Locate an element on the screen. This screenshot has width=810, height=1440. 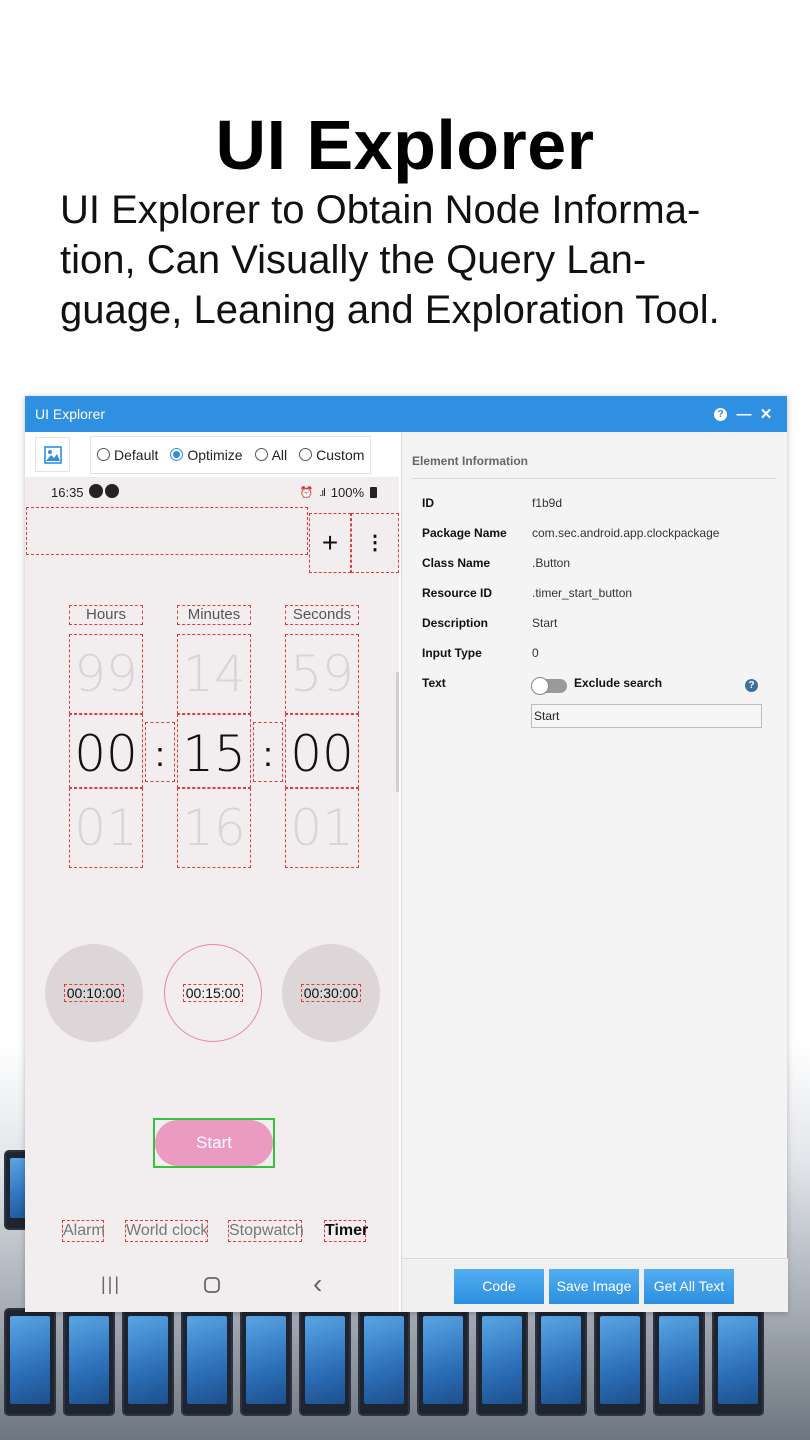
more-options-button: ⋮ is located at coordinates (375, 543).